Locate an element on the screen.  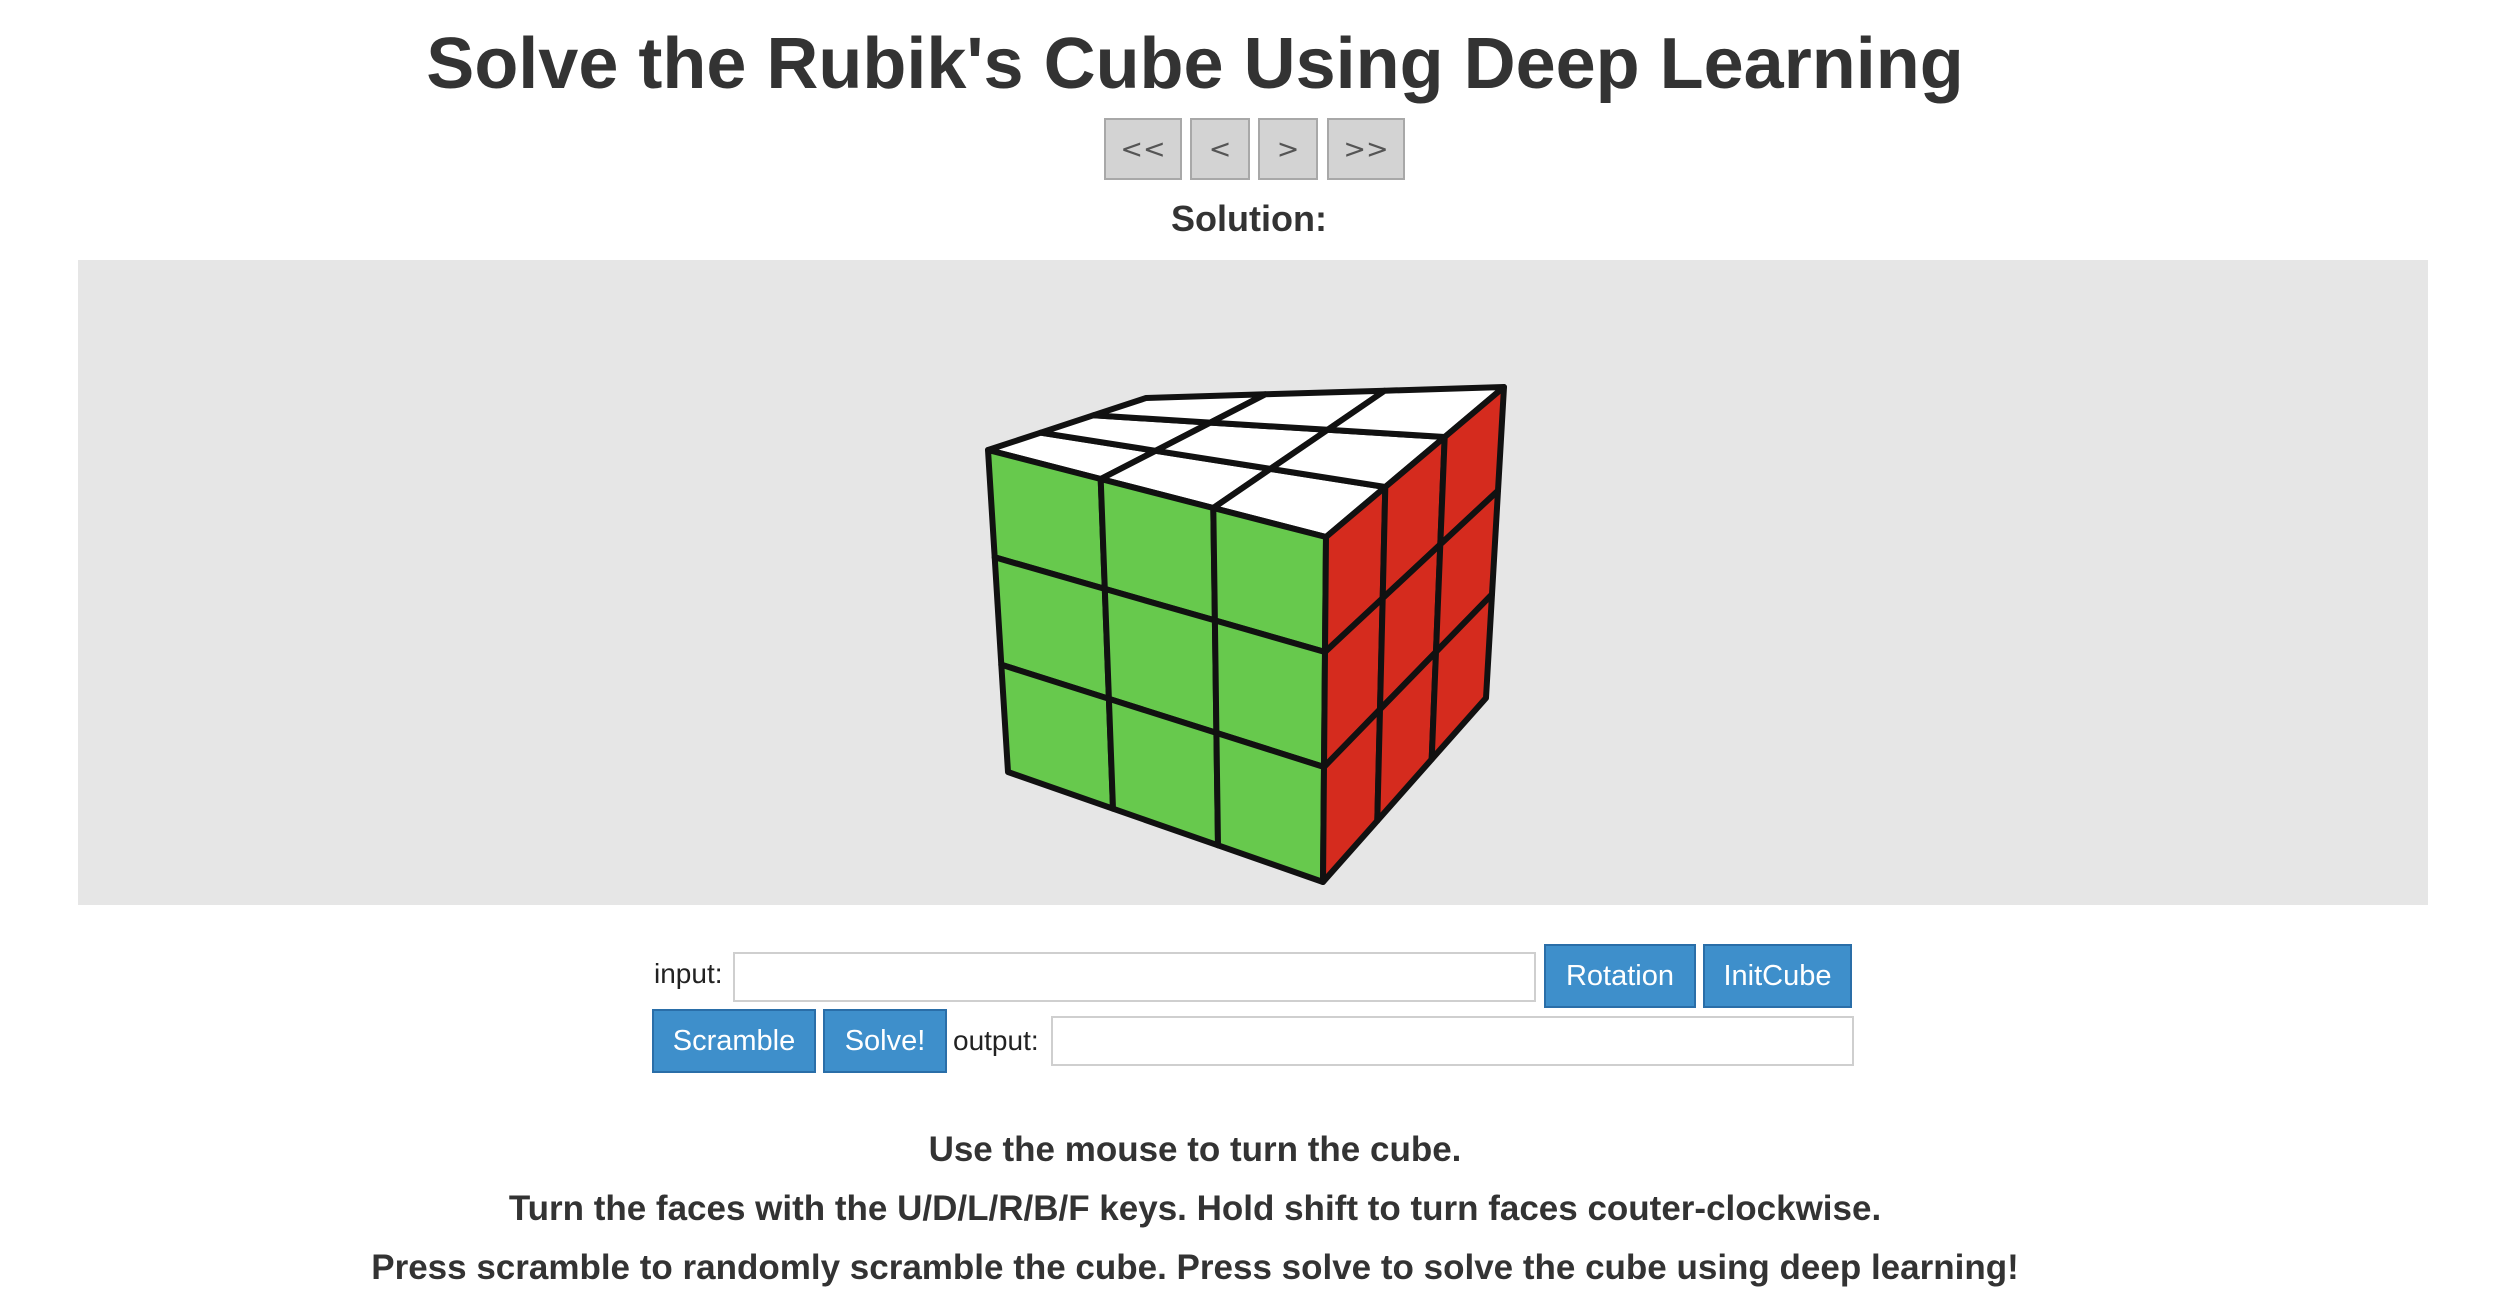
previous-step-button: < is located at coordinates (1220, 149).